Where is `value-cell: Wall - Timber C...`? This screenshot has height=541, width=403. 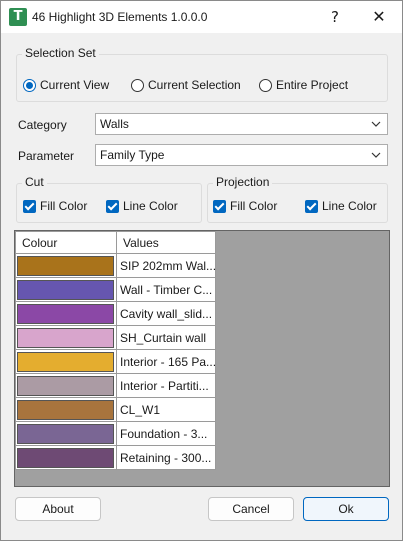 value-cell: Wall - Timber C... is located at coordinates (166, 289).